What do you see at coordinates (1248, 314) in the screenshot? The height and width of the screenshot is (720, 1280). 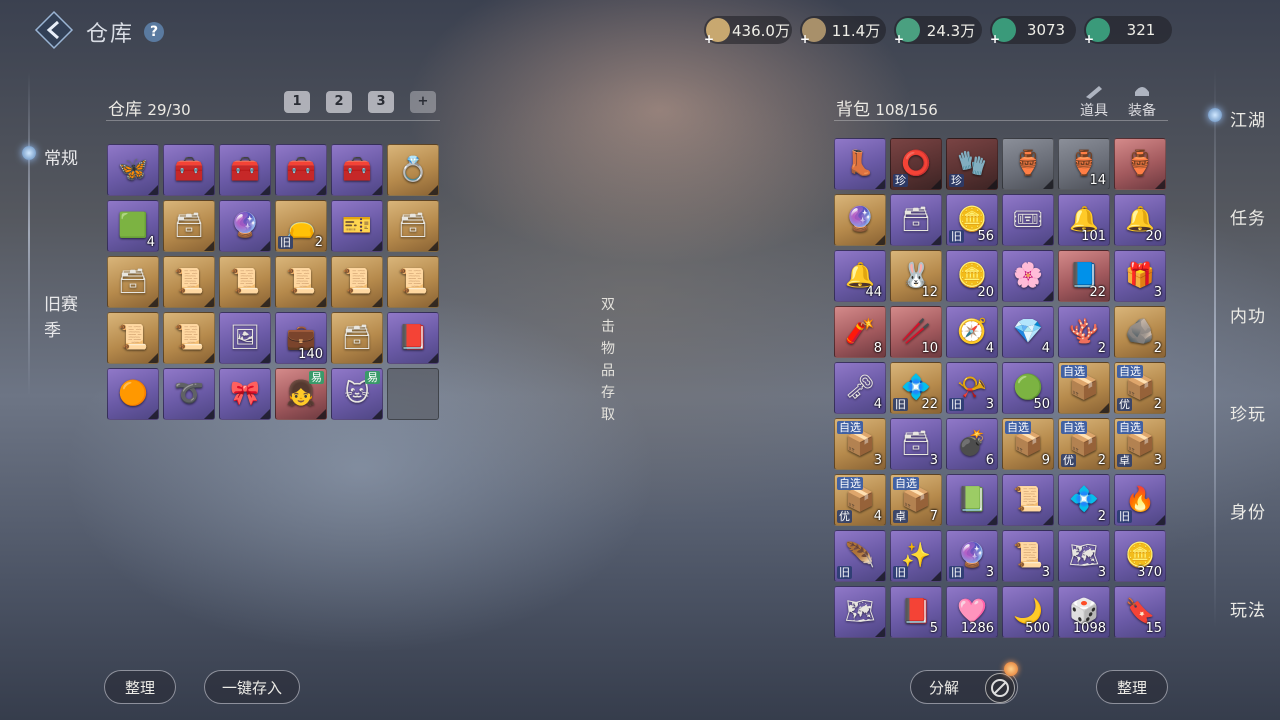 I see `nav-inner-skill: 内功` at bounding box center [1248, 314].